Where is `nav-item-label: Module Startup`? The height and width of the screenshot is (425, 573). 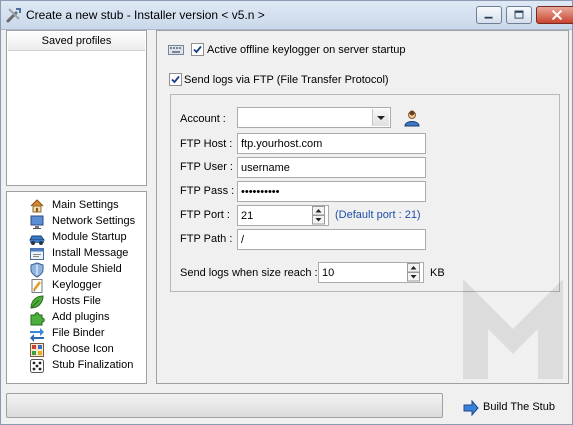
nav-item-label: Module Startup is located at coordinates (89, 237).